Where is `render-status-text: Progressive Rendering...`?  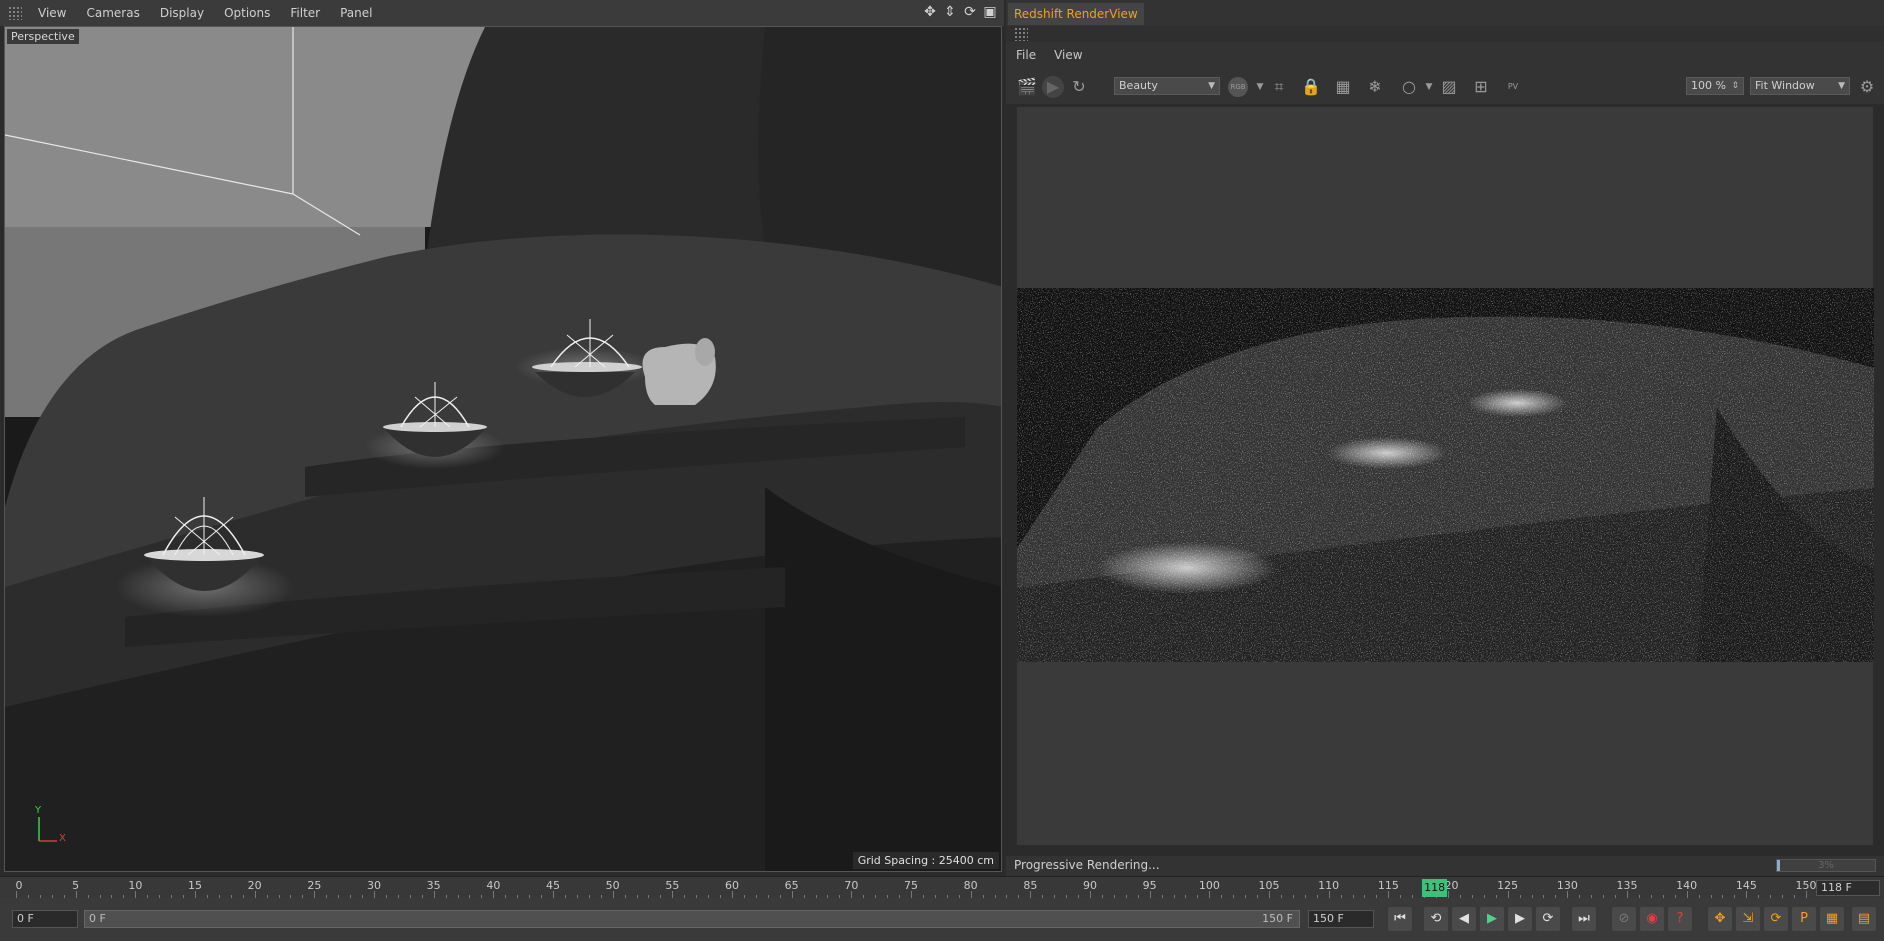 render-status-text: Progressive Rendering... is located at coordinates (1087, 865).